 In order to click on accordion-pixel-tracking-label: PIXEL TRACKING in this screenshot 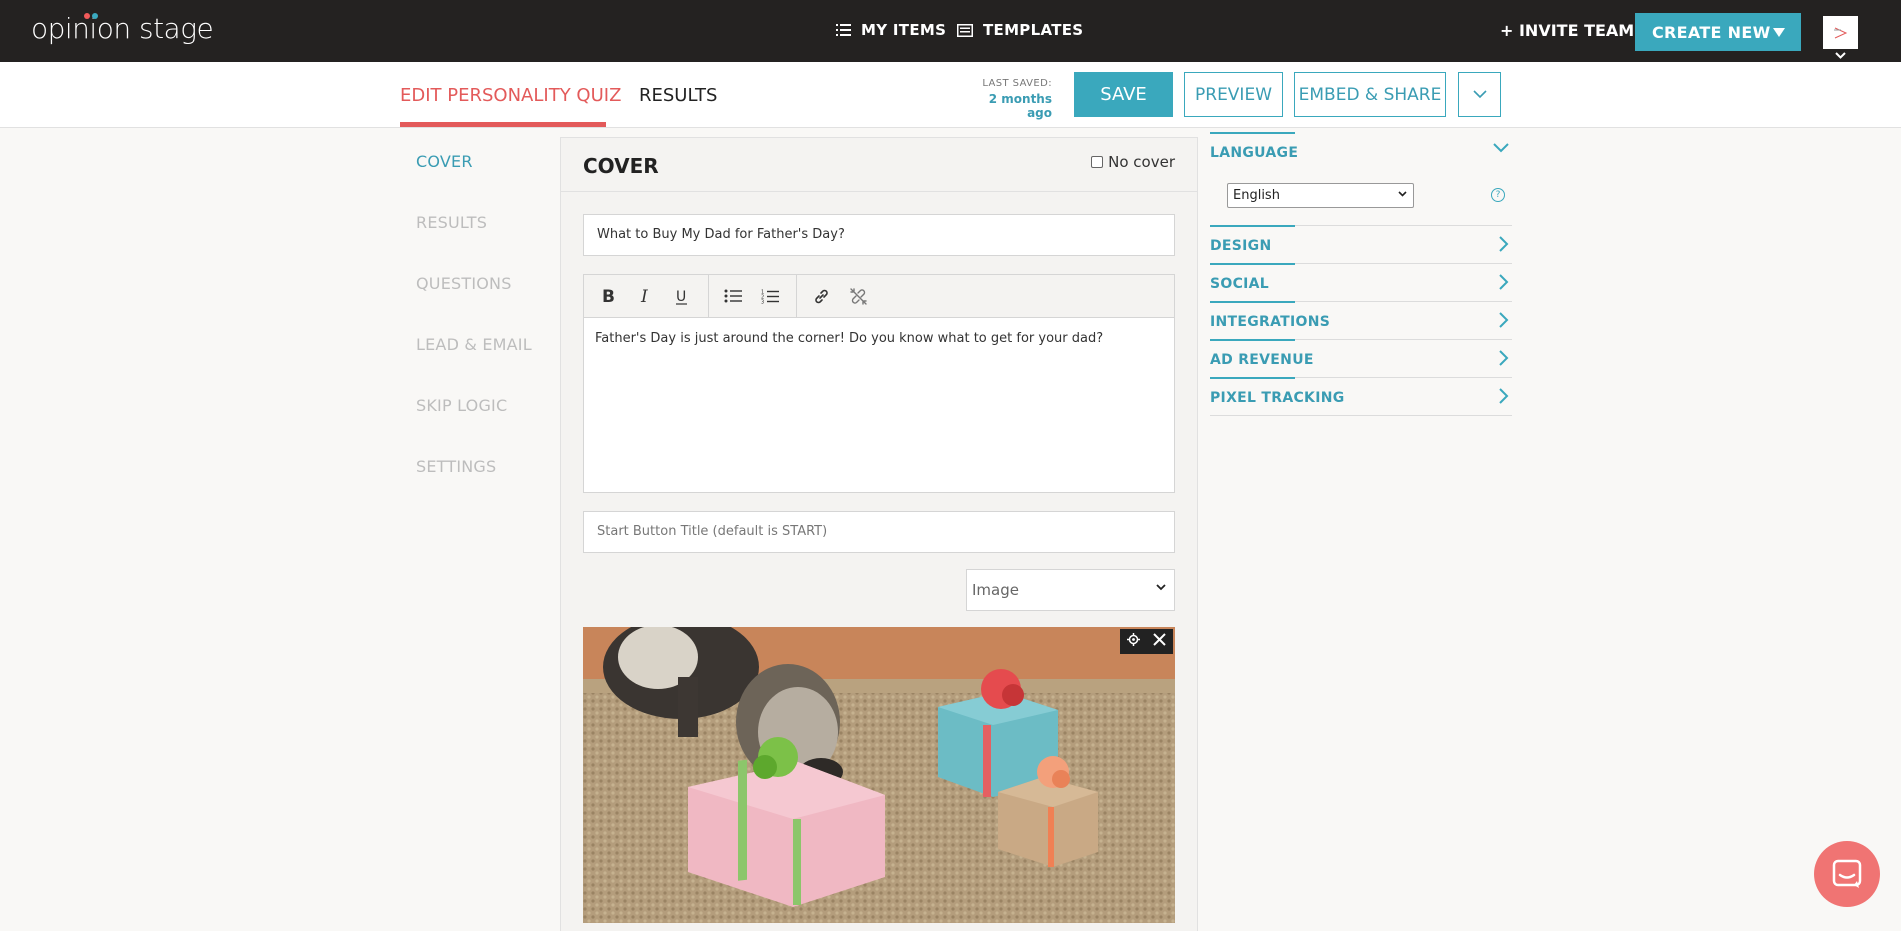, I will do `click(1277, 398)`.